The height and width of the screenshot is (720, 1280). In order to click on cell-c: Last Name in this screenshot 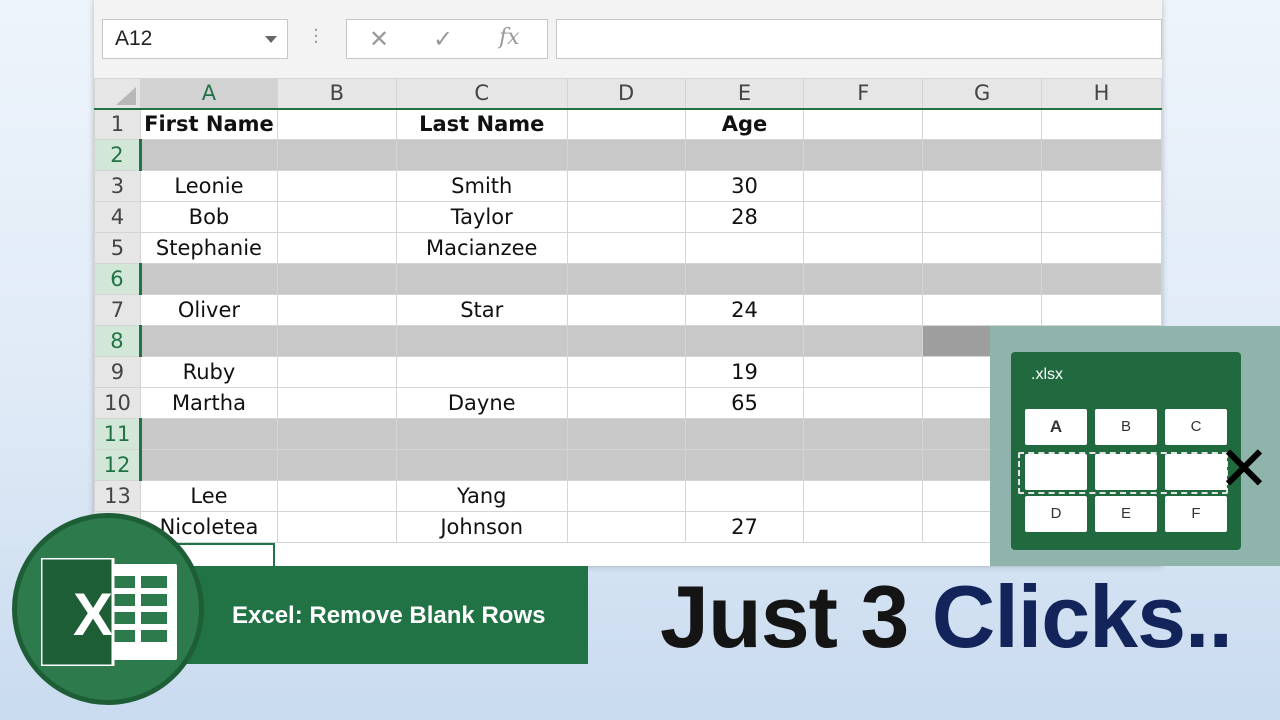, I will do `click(481, 124)`.